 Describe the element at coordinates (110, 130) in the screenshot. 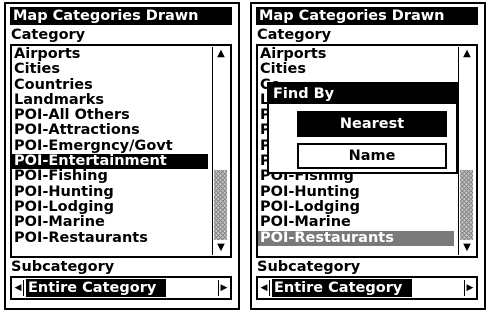

I see `list-item: POI-Attractions` at that location.